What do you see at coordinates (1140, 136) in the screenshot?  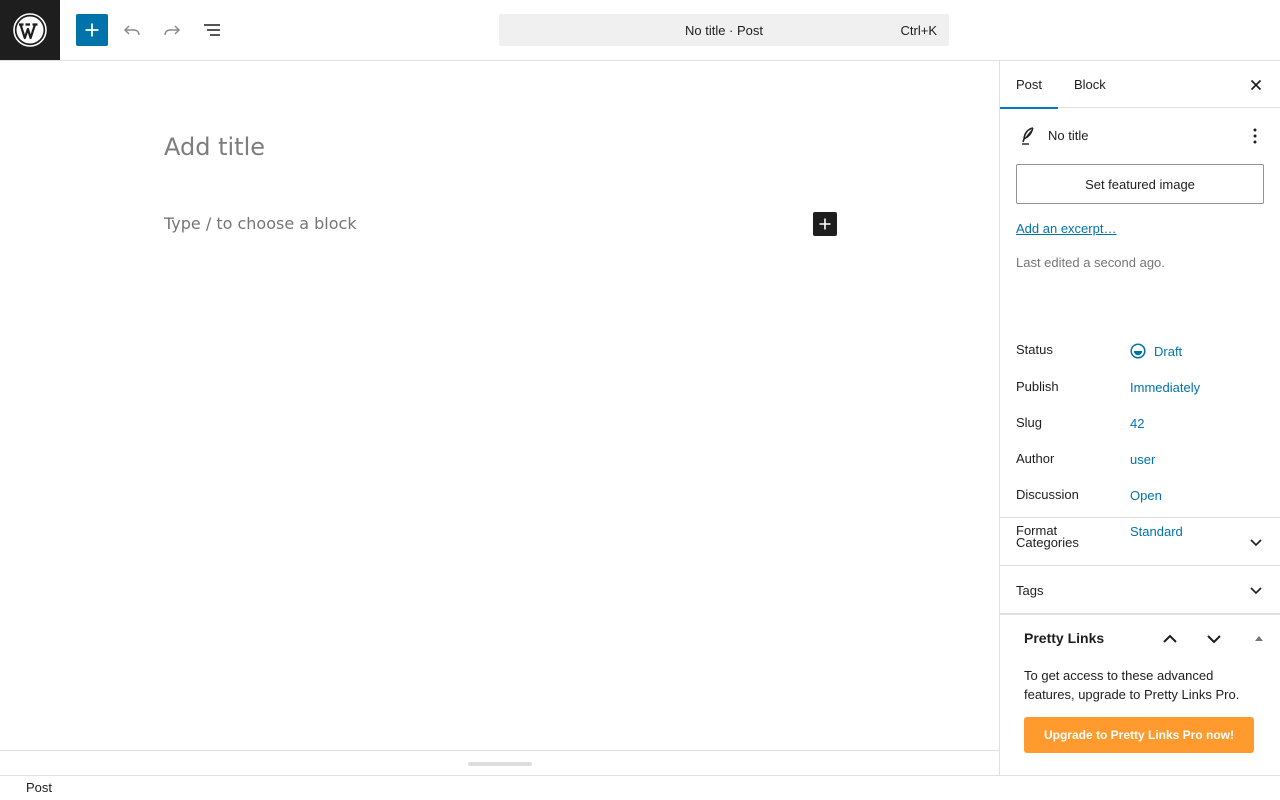 I see `post-card-header: No title` at bounding box center [1140, 136].